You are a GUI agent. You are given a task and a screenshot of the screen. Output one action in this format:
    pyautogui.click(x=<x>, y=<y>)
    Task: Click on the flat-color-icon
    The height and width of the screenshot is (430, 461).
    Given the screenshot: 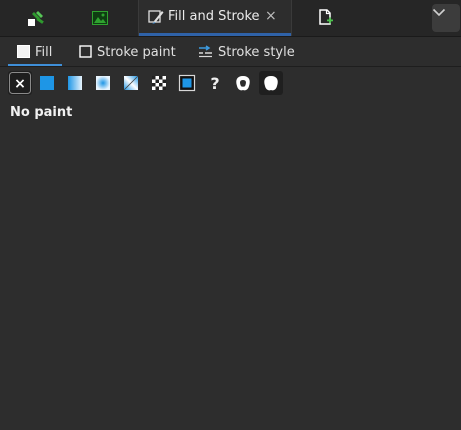 What is the action you would take?
    pyautogui.click(x=47, y=83)
    